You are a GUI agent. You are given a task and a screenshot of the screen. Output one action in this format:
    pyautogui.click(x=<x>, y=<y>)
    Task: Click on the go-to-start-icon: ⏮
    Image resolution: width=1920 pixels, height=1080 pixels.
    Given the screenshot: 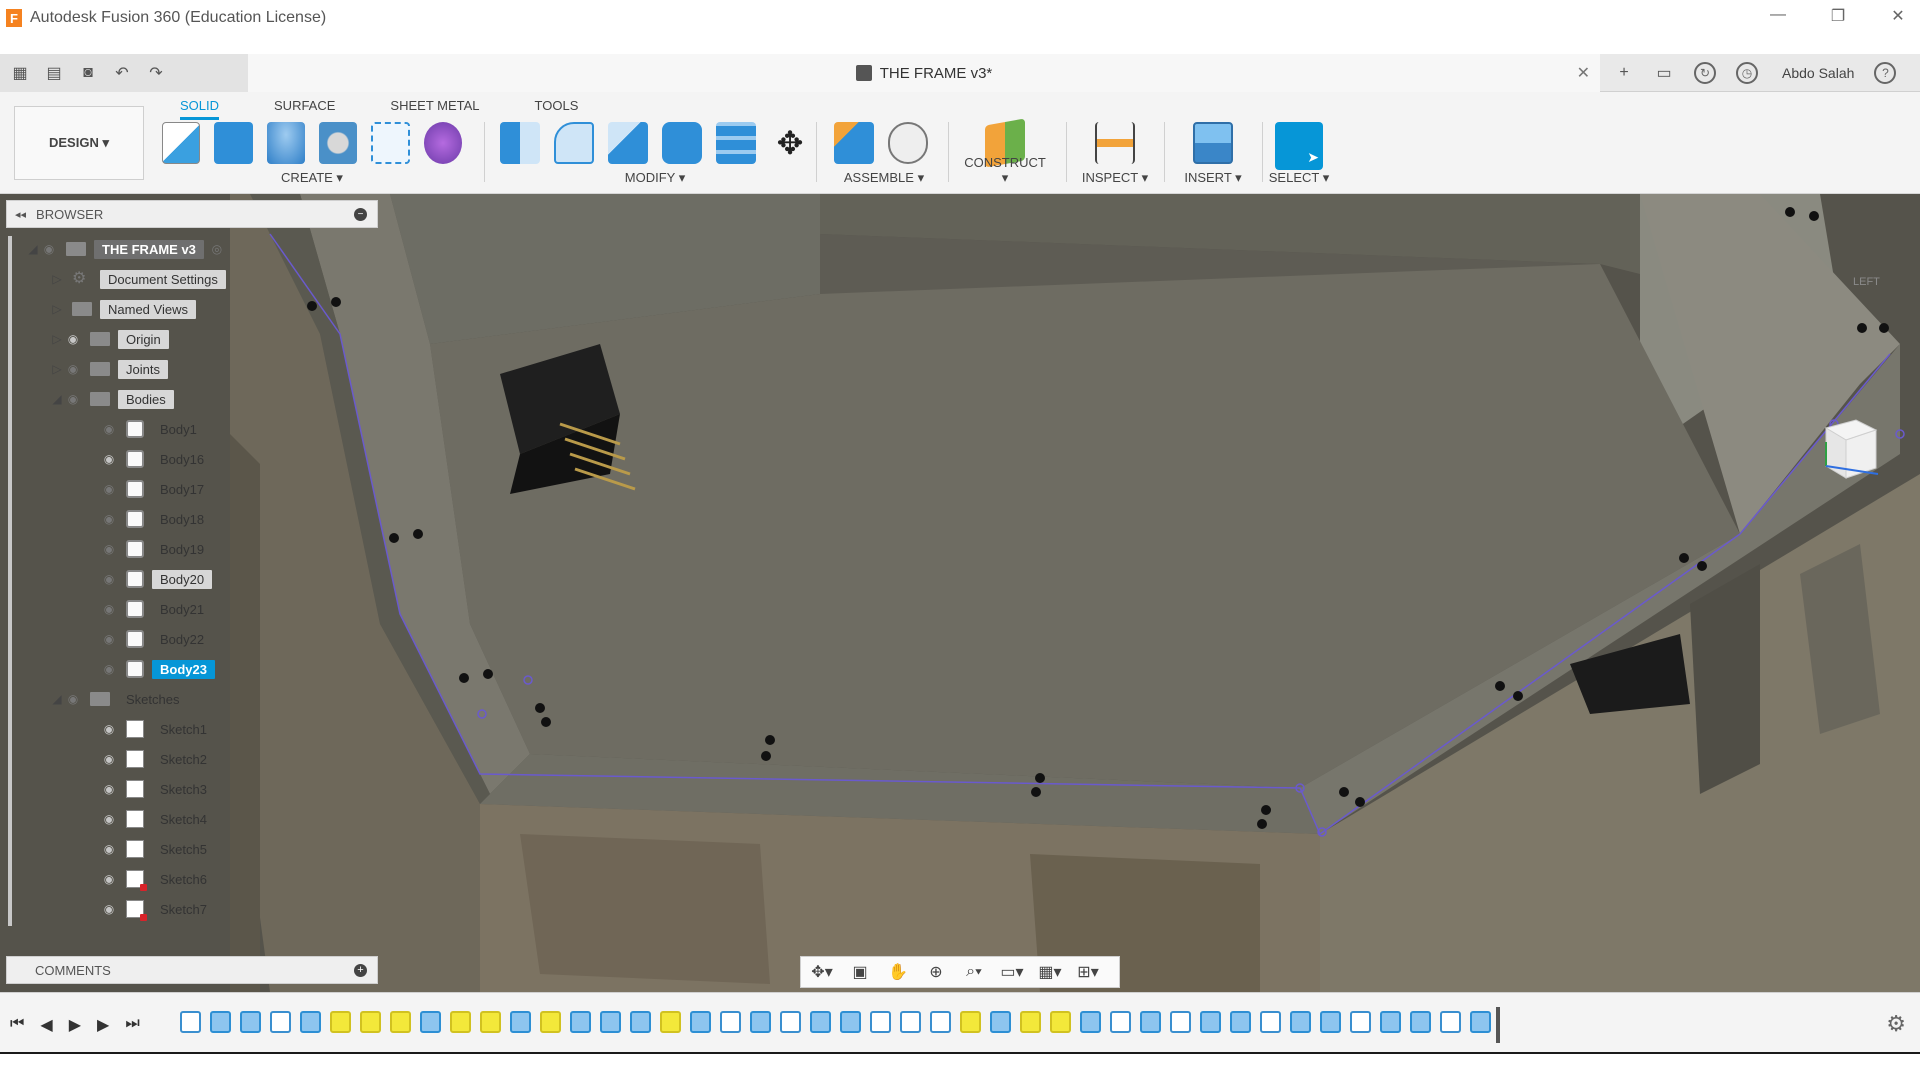 What is the action you would take?
    pyautogui.click(x=17, y=1025)
    